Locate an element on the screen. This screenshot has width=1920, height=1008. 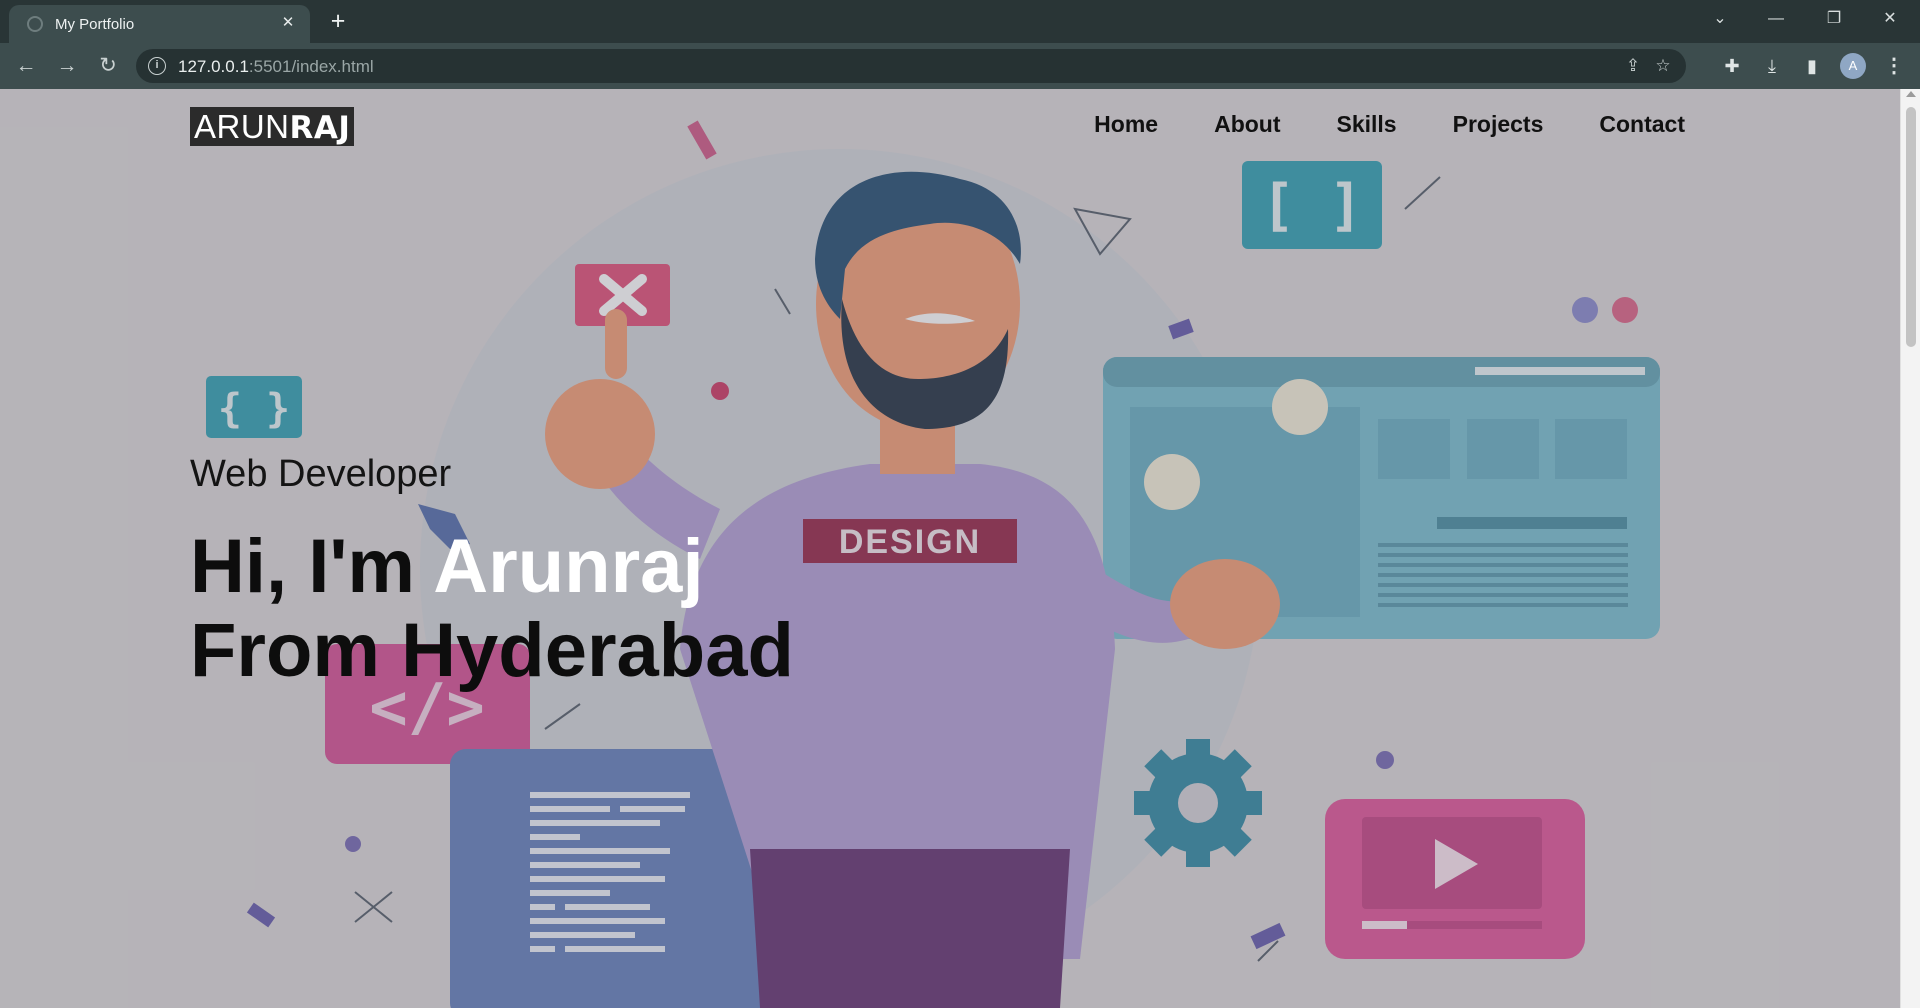
profile-avatar: A is located at coordinates (1853, 66).